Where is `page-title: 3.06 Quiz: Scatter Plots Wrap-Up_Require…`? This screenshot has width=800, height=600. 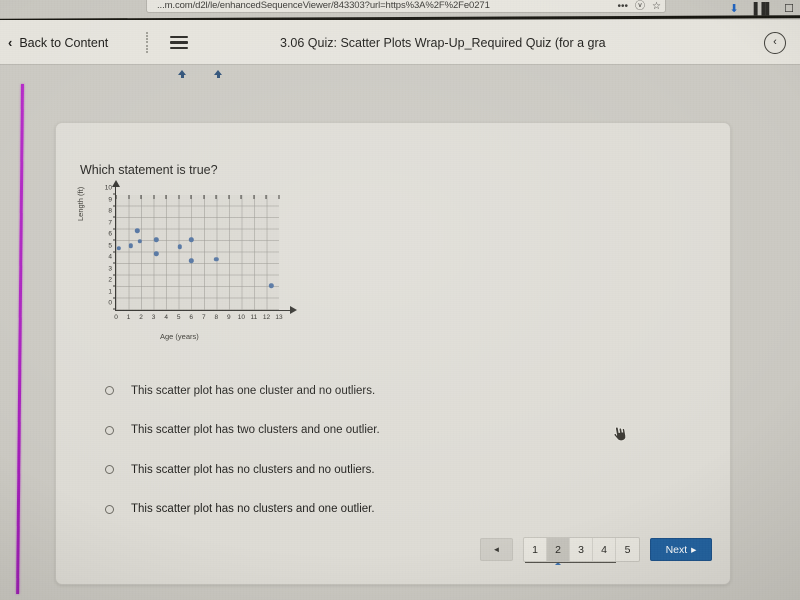 page-title: 3.06 Quiz: Scatter Plots Wrap-Up_Require… is located at coordinates (443, 42).